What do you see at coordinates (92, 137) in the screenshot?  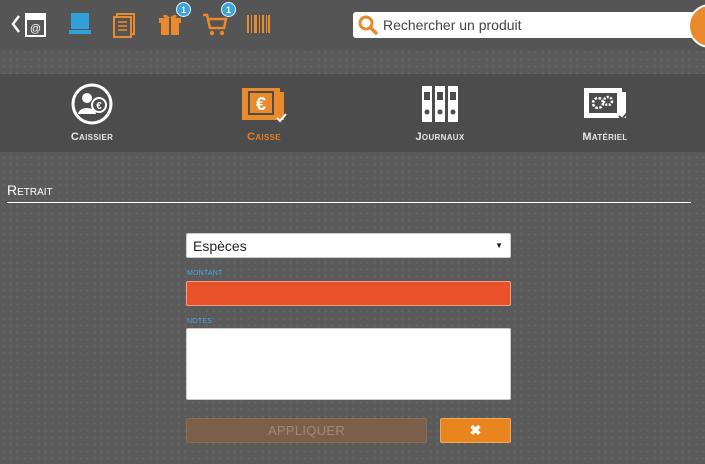 I see `tab-label: Caissier` at bounding box center [92, 137].